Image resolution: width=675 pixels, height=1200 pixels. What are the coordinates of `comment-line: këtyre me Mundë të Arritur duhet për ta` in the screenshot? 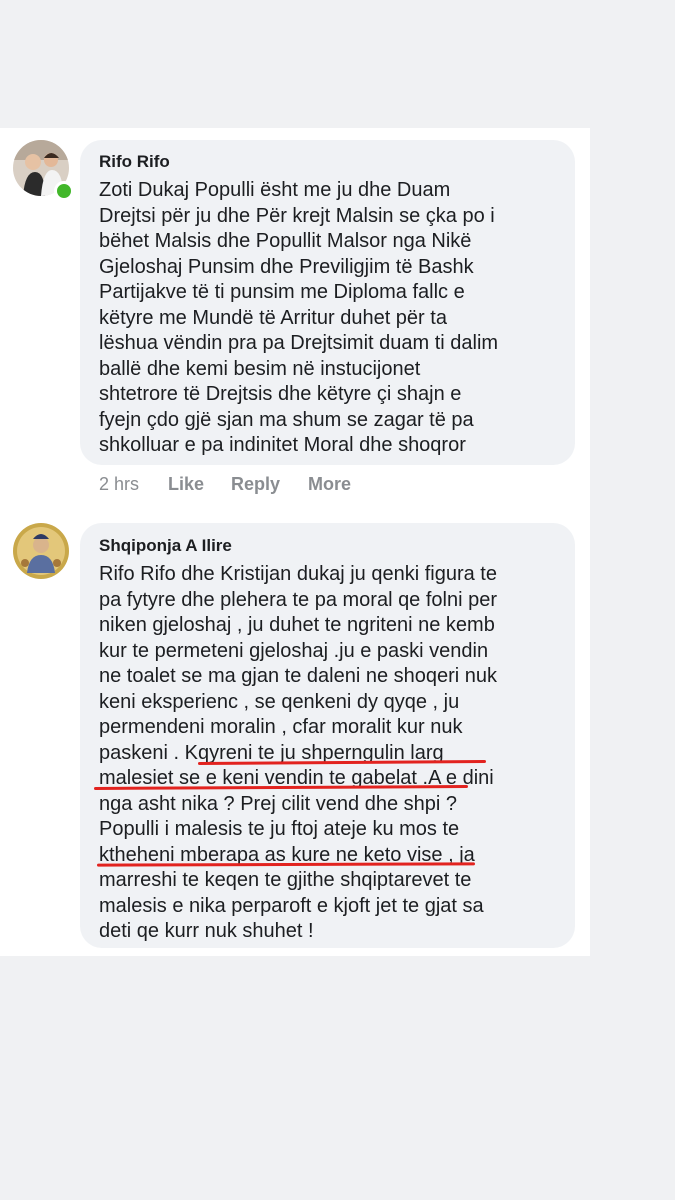 It's located at (273, 317).